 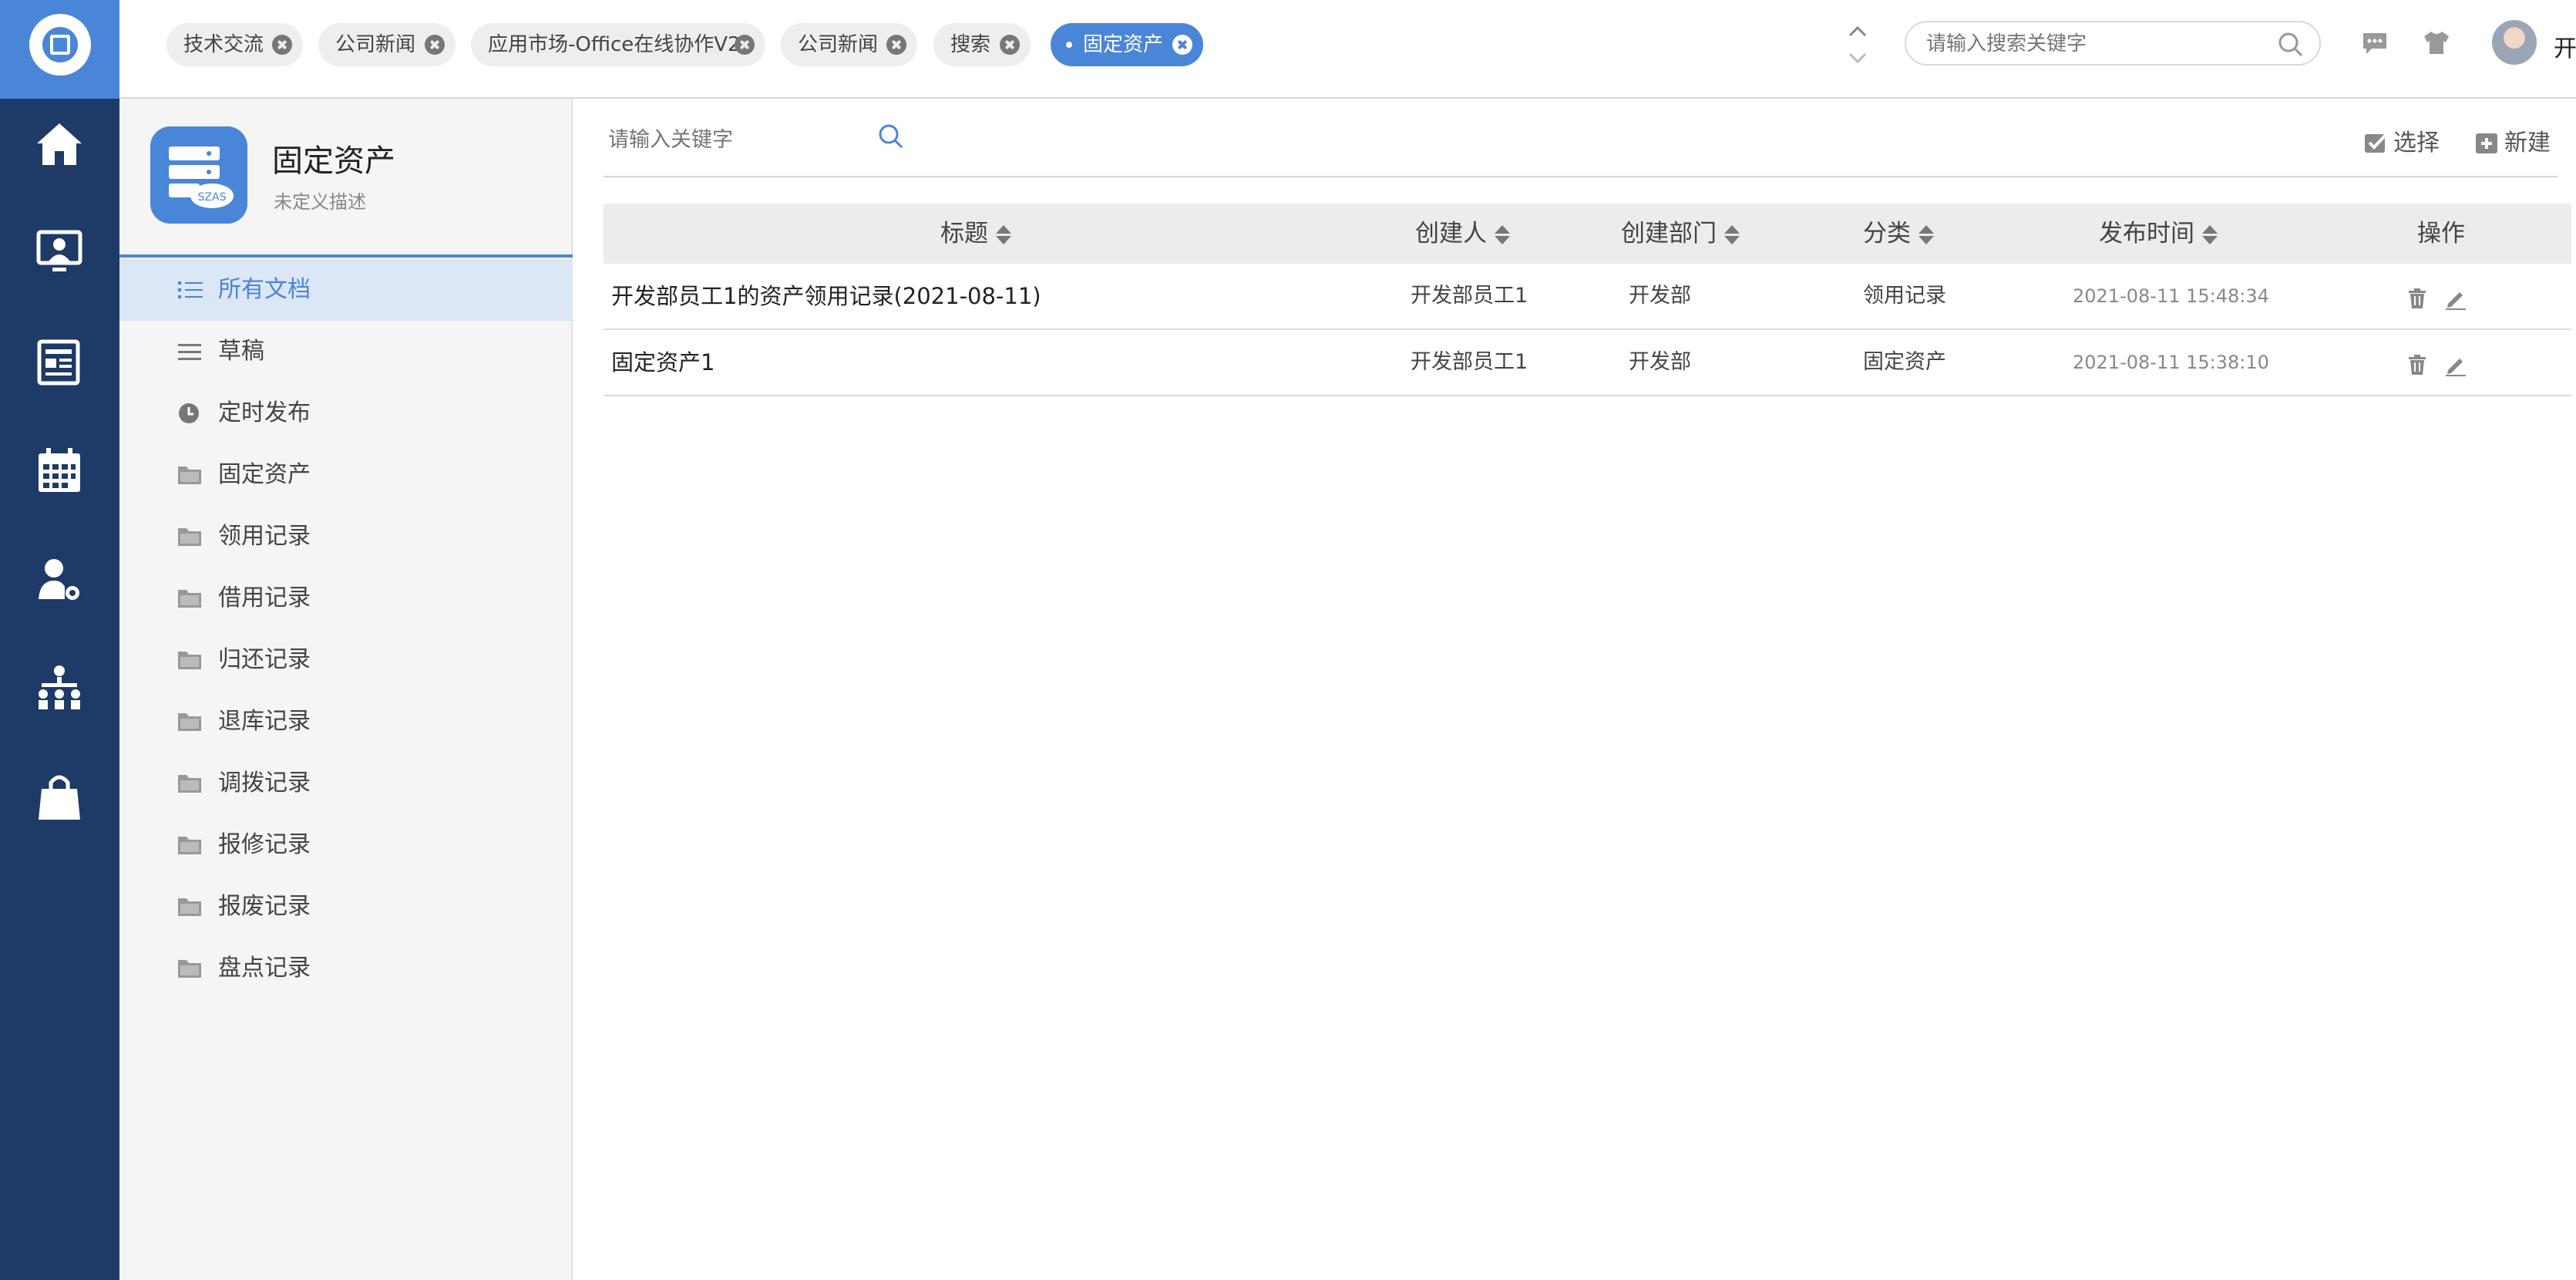 I want to click on logo-icon, so click(x=60, y=45).